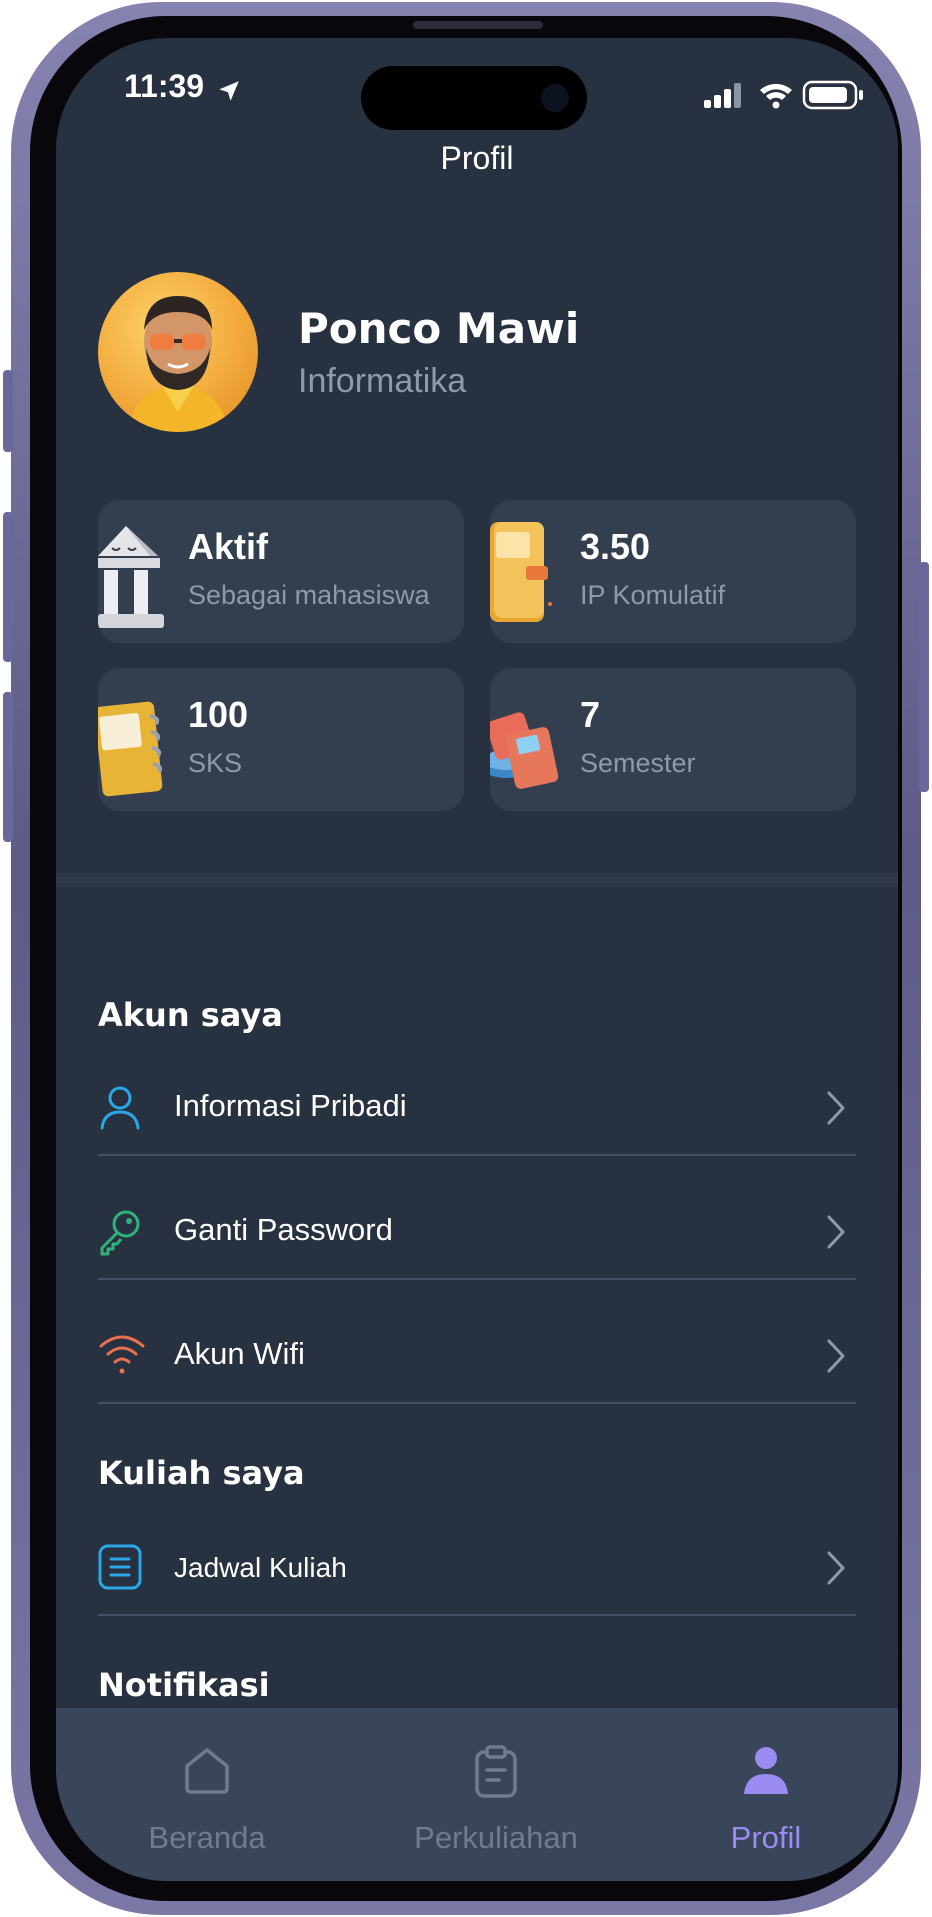 The image size is (932, 1917). Describe the element at coordinates (496, 1771) in the screenshot. I see `clipboard-icon` at that location.